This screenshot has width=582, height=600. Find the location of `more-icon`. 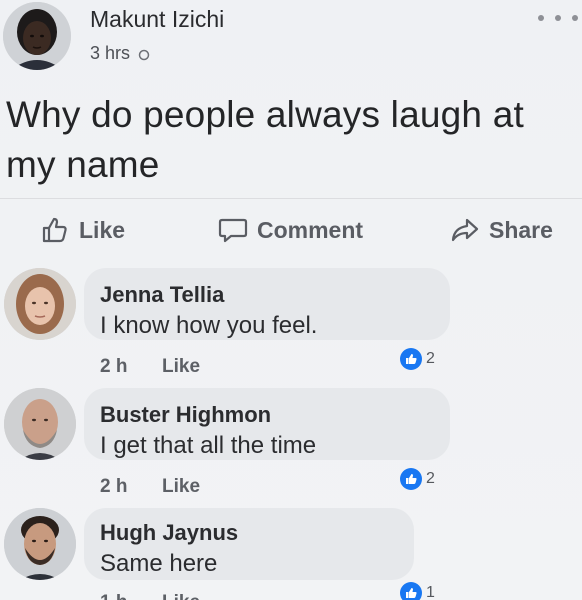

more-icon is located at coordinates (558, 18).